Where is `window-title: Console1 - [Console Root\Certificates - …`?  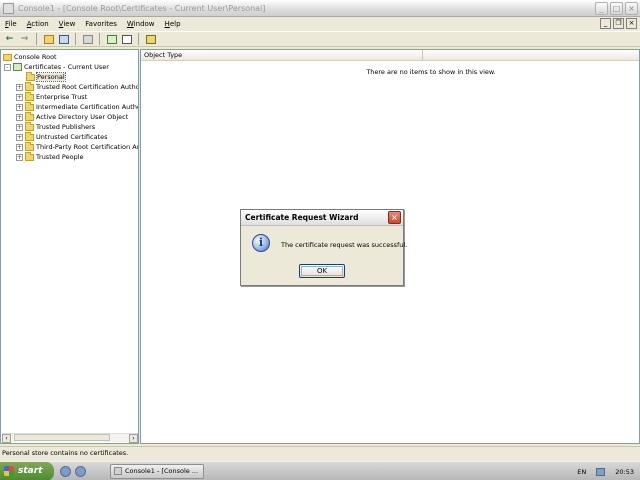
window-title: Console1 - [Console Root\Certificates - … is located at coordinates (142, 8).